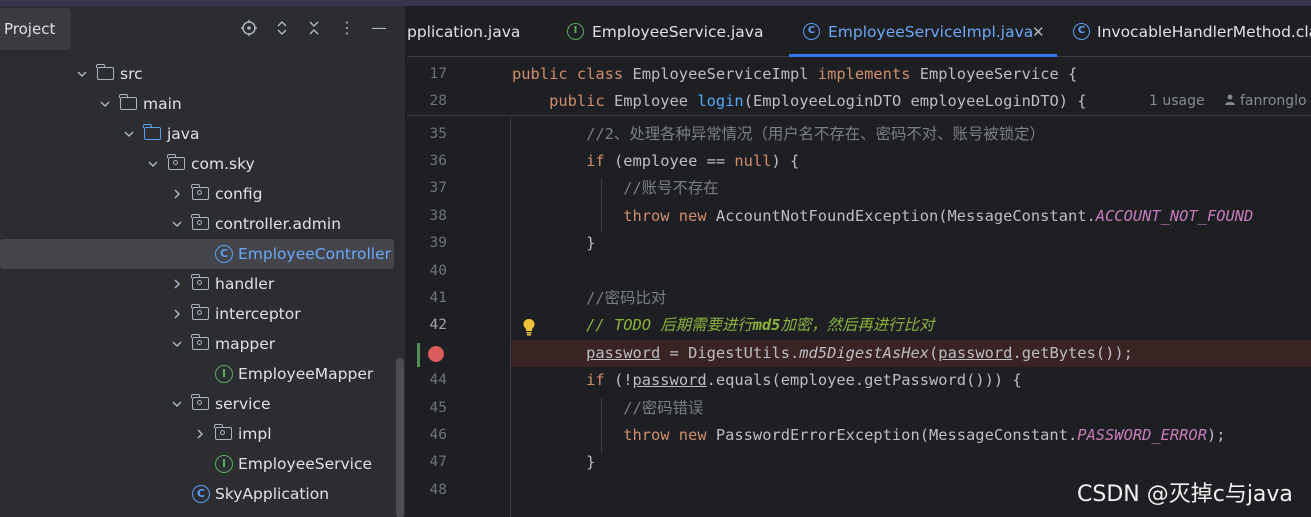 This screenshot has width=1311, height=517. I want to click on line-number: 47, so click(438, 462).